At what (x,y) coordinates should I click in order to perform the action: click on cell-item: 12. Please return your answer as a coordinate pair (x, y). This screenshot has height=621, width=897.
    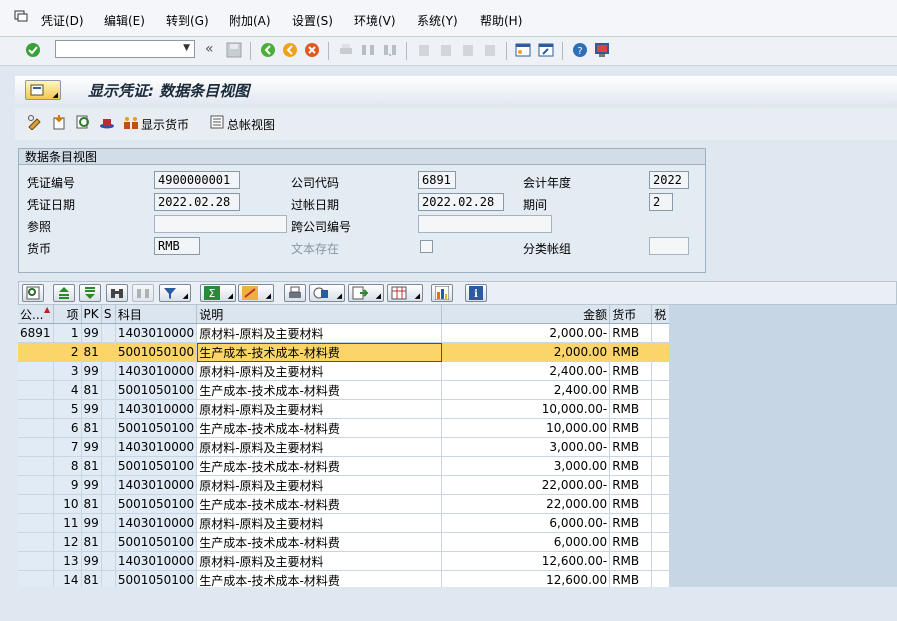
    Looking at the image, I should click on (67, 542).